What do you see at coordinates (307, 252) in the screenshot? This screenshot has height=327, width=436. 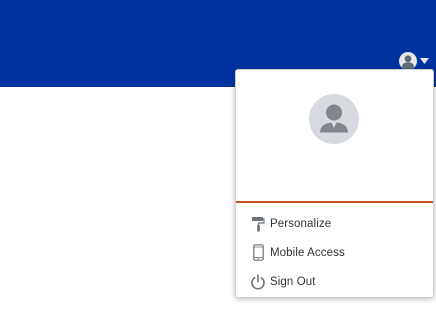 I see `menu-item-label: Mobile Access` at bounding box center [307, 252].